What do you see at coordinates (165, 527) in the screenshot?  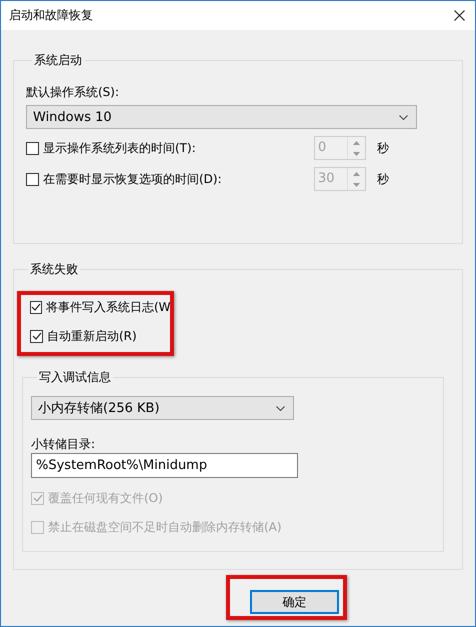 I see `checkbox-label: 禁止在磁盘空间不足时自动删除内存转储(A)` at bounding box center [165, 527].